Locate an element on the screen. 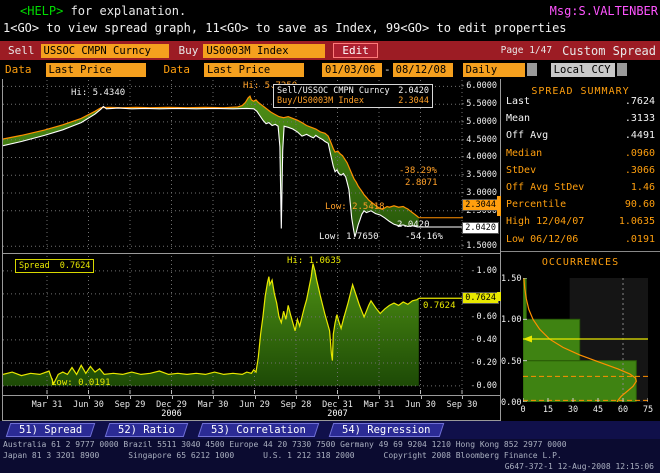 The height and width of the screenshot is (473, 660). y-tick-label: 0.60 is located at coordinates (483, 317).